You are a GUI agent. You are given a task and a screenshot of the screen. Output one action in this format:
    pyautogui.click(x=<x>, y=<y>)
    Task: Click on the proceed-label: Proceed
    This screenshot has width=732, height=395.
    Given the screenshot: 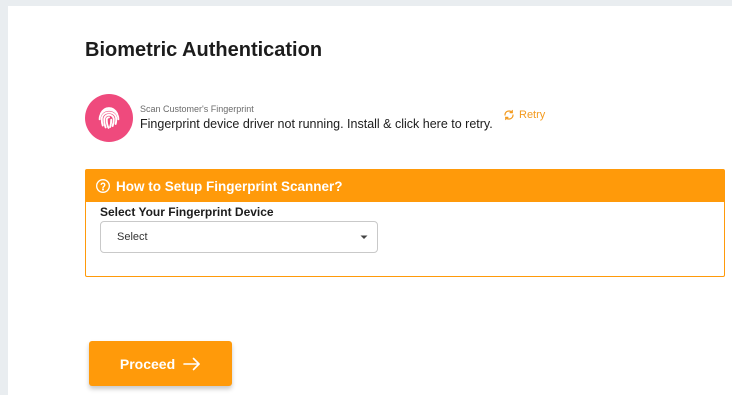 What is the action you would take?
    pyautogui.click(x=147, y=363)
    